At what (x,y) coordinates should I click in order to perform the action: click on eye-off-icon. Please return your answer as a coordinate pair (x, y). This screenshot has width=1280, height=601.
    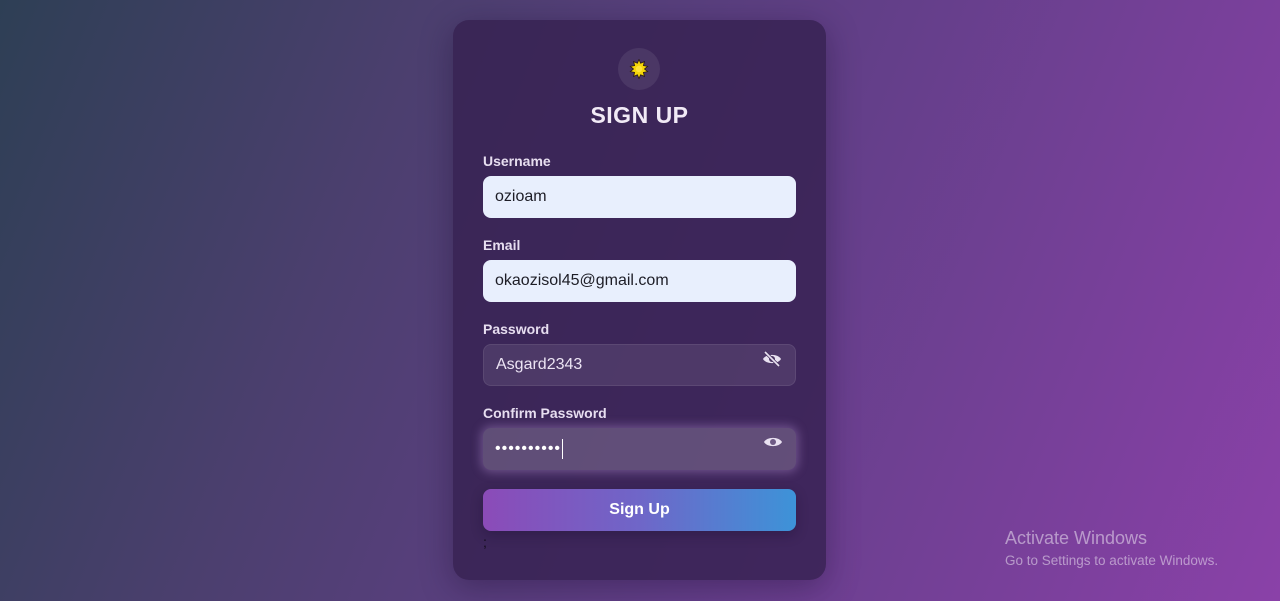
    Looking at the image, I should click on (772, 359).